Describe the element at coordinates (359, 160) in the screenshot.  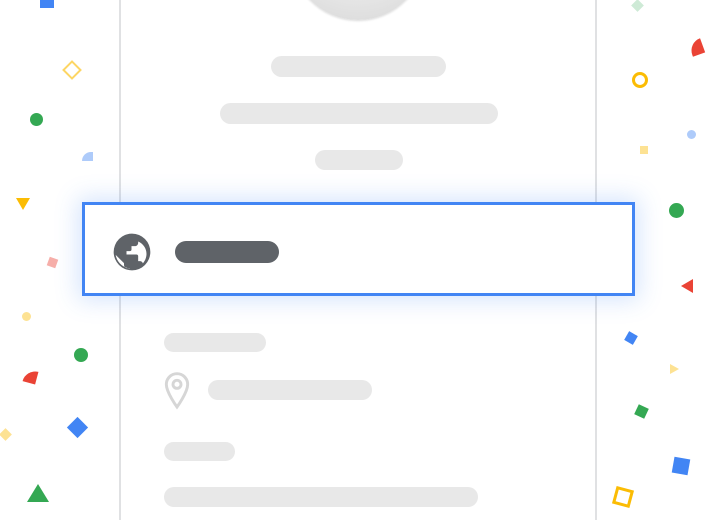
I see `detail-placeholder` at that location.